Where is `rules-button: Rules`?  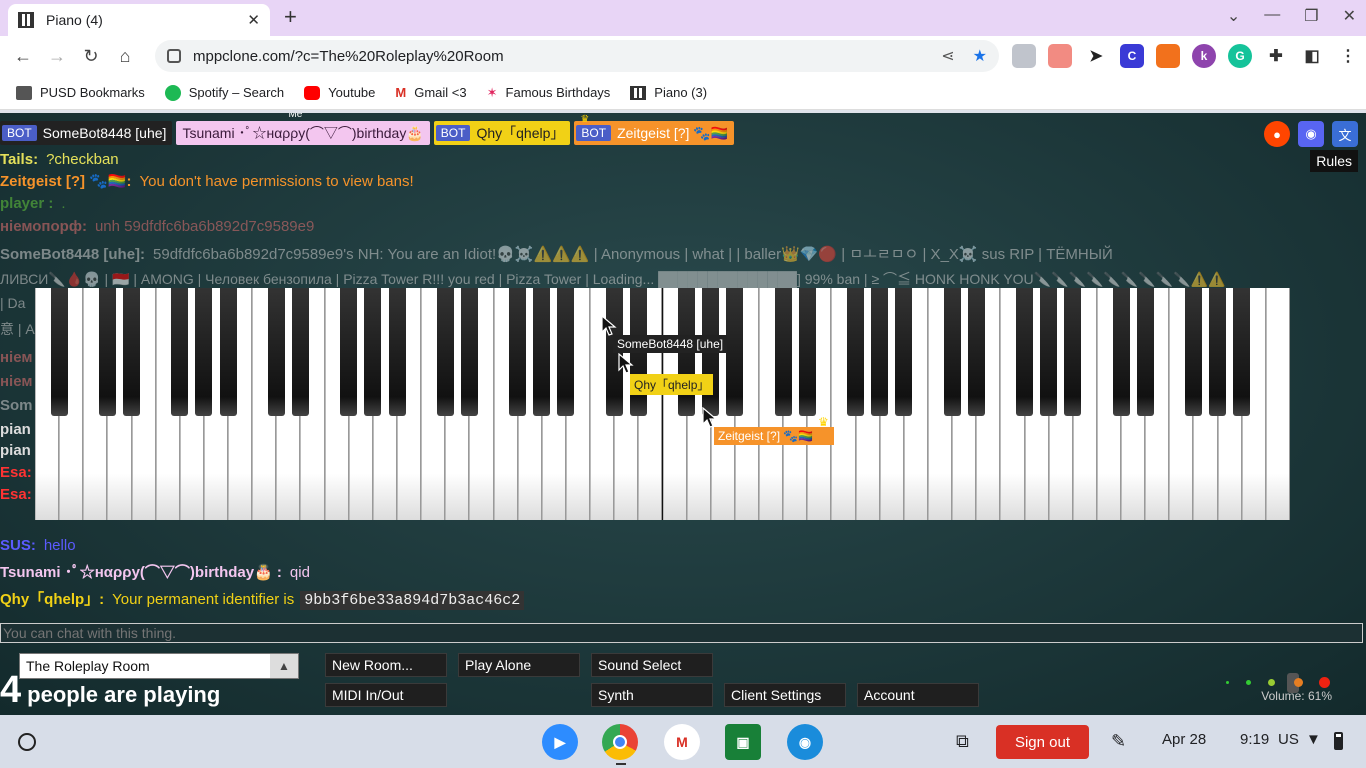
rules-button: Rules is located at coordinates (1334, 161).